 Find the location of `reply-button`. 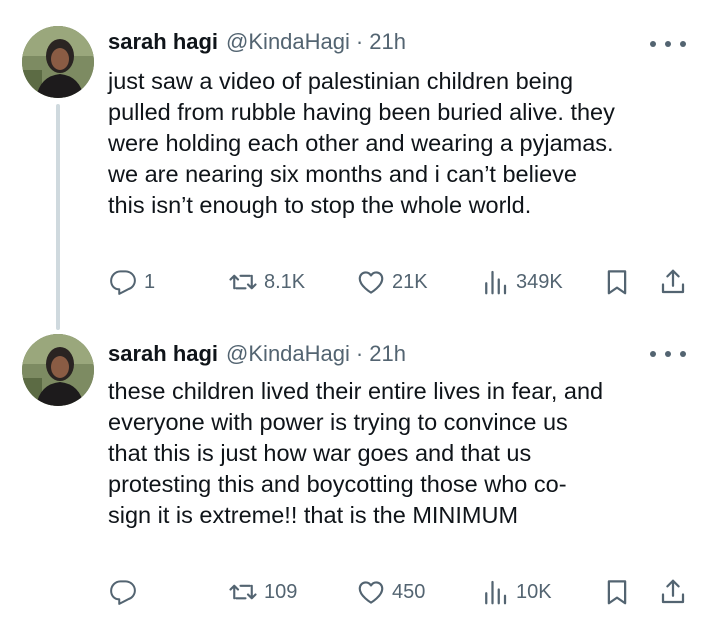

reply-button is located at coordinates (126, 592).